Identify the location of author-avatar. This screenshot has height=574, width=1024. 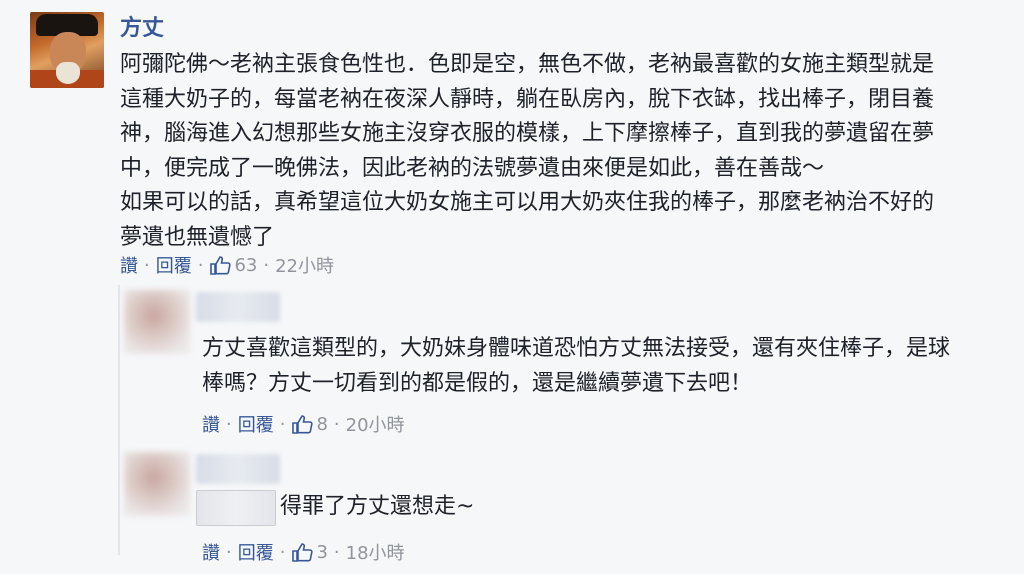
(67, 50).